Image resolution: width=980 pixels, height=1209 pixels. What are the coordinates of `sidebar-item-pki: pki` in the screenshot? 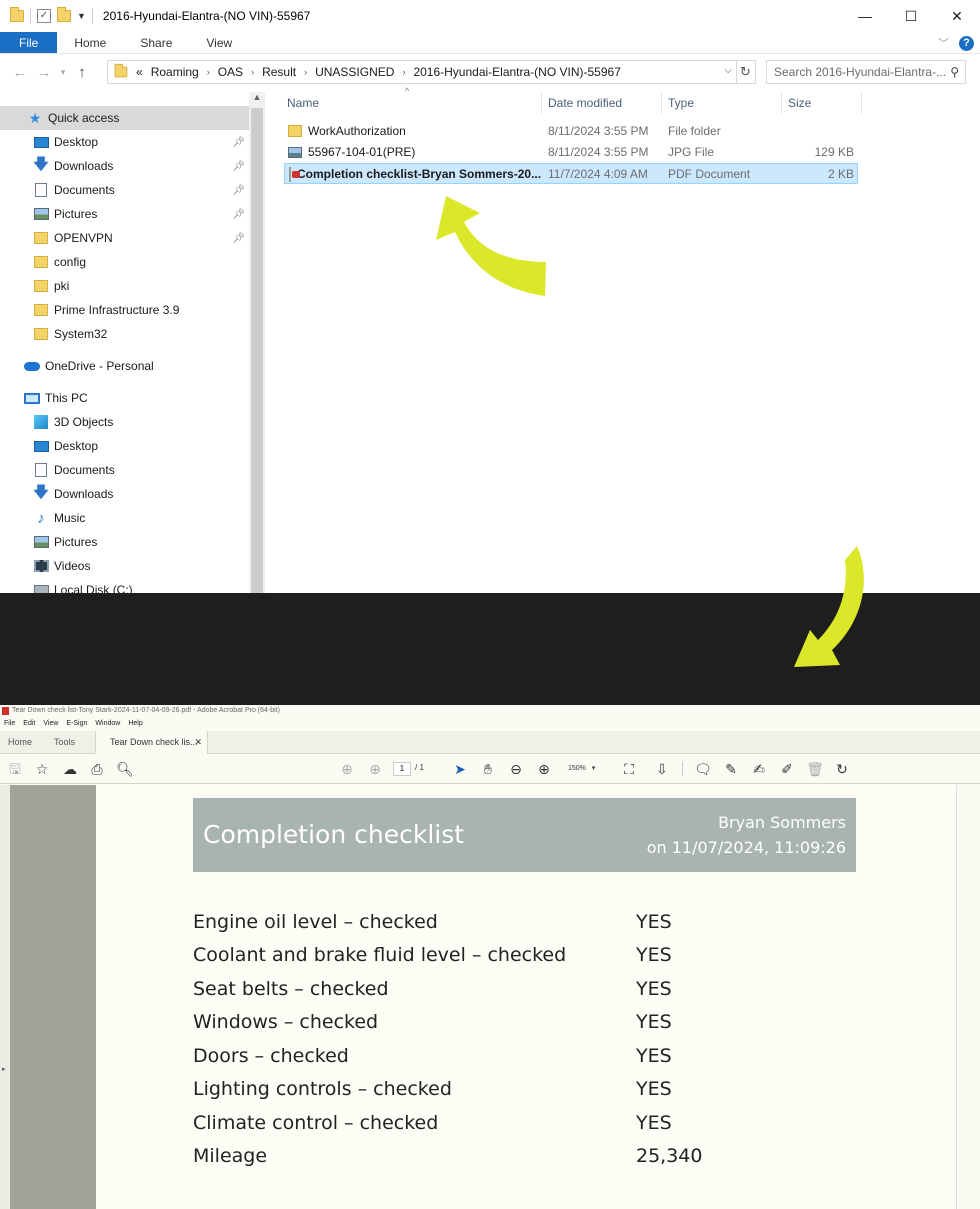 It's located at (124, 286).